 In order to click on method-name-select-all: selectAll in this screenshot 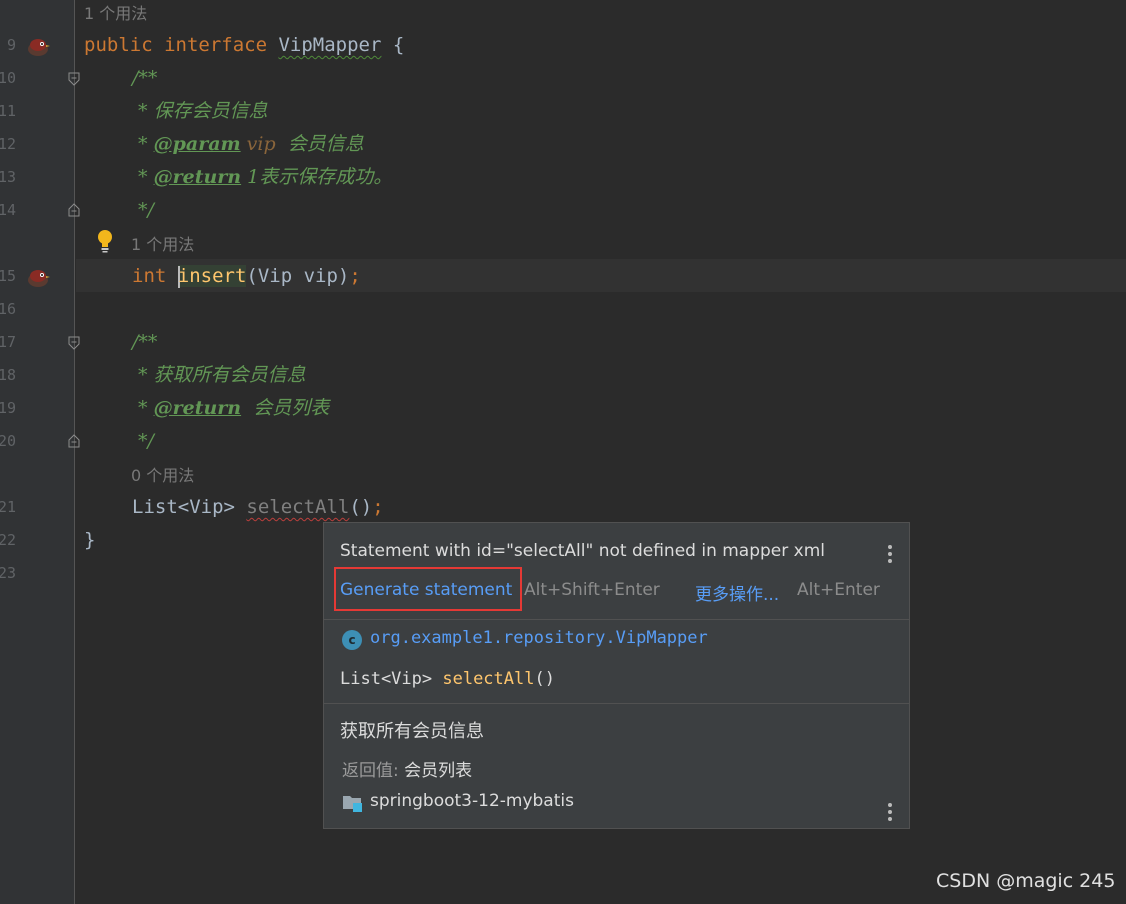, I will do `click(298, 507)`.